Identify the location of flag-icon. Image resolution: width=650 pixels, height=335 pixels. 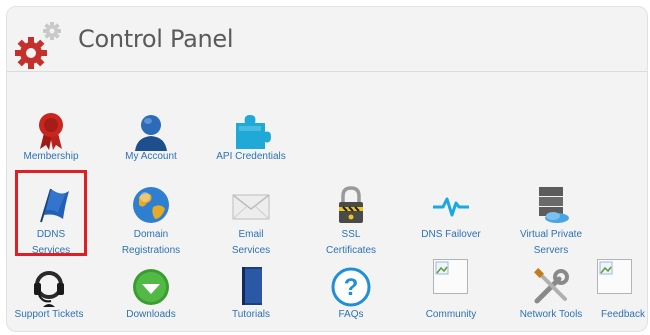
(54, 205).